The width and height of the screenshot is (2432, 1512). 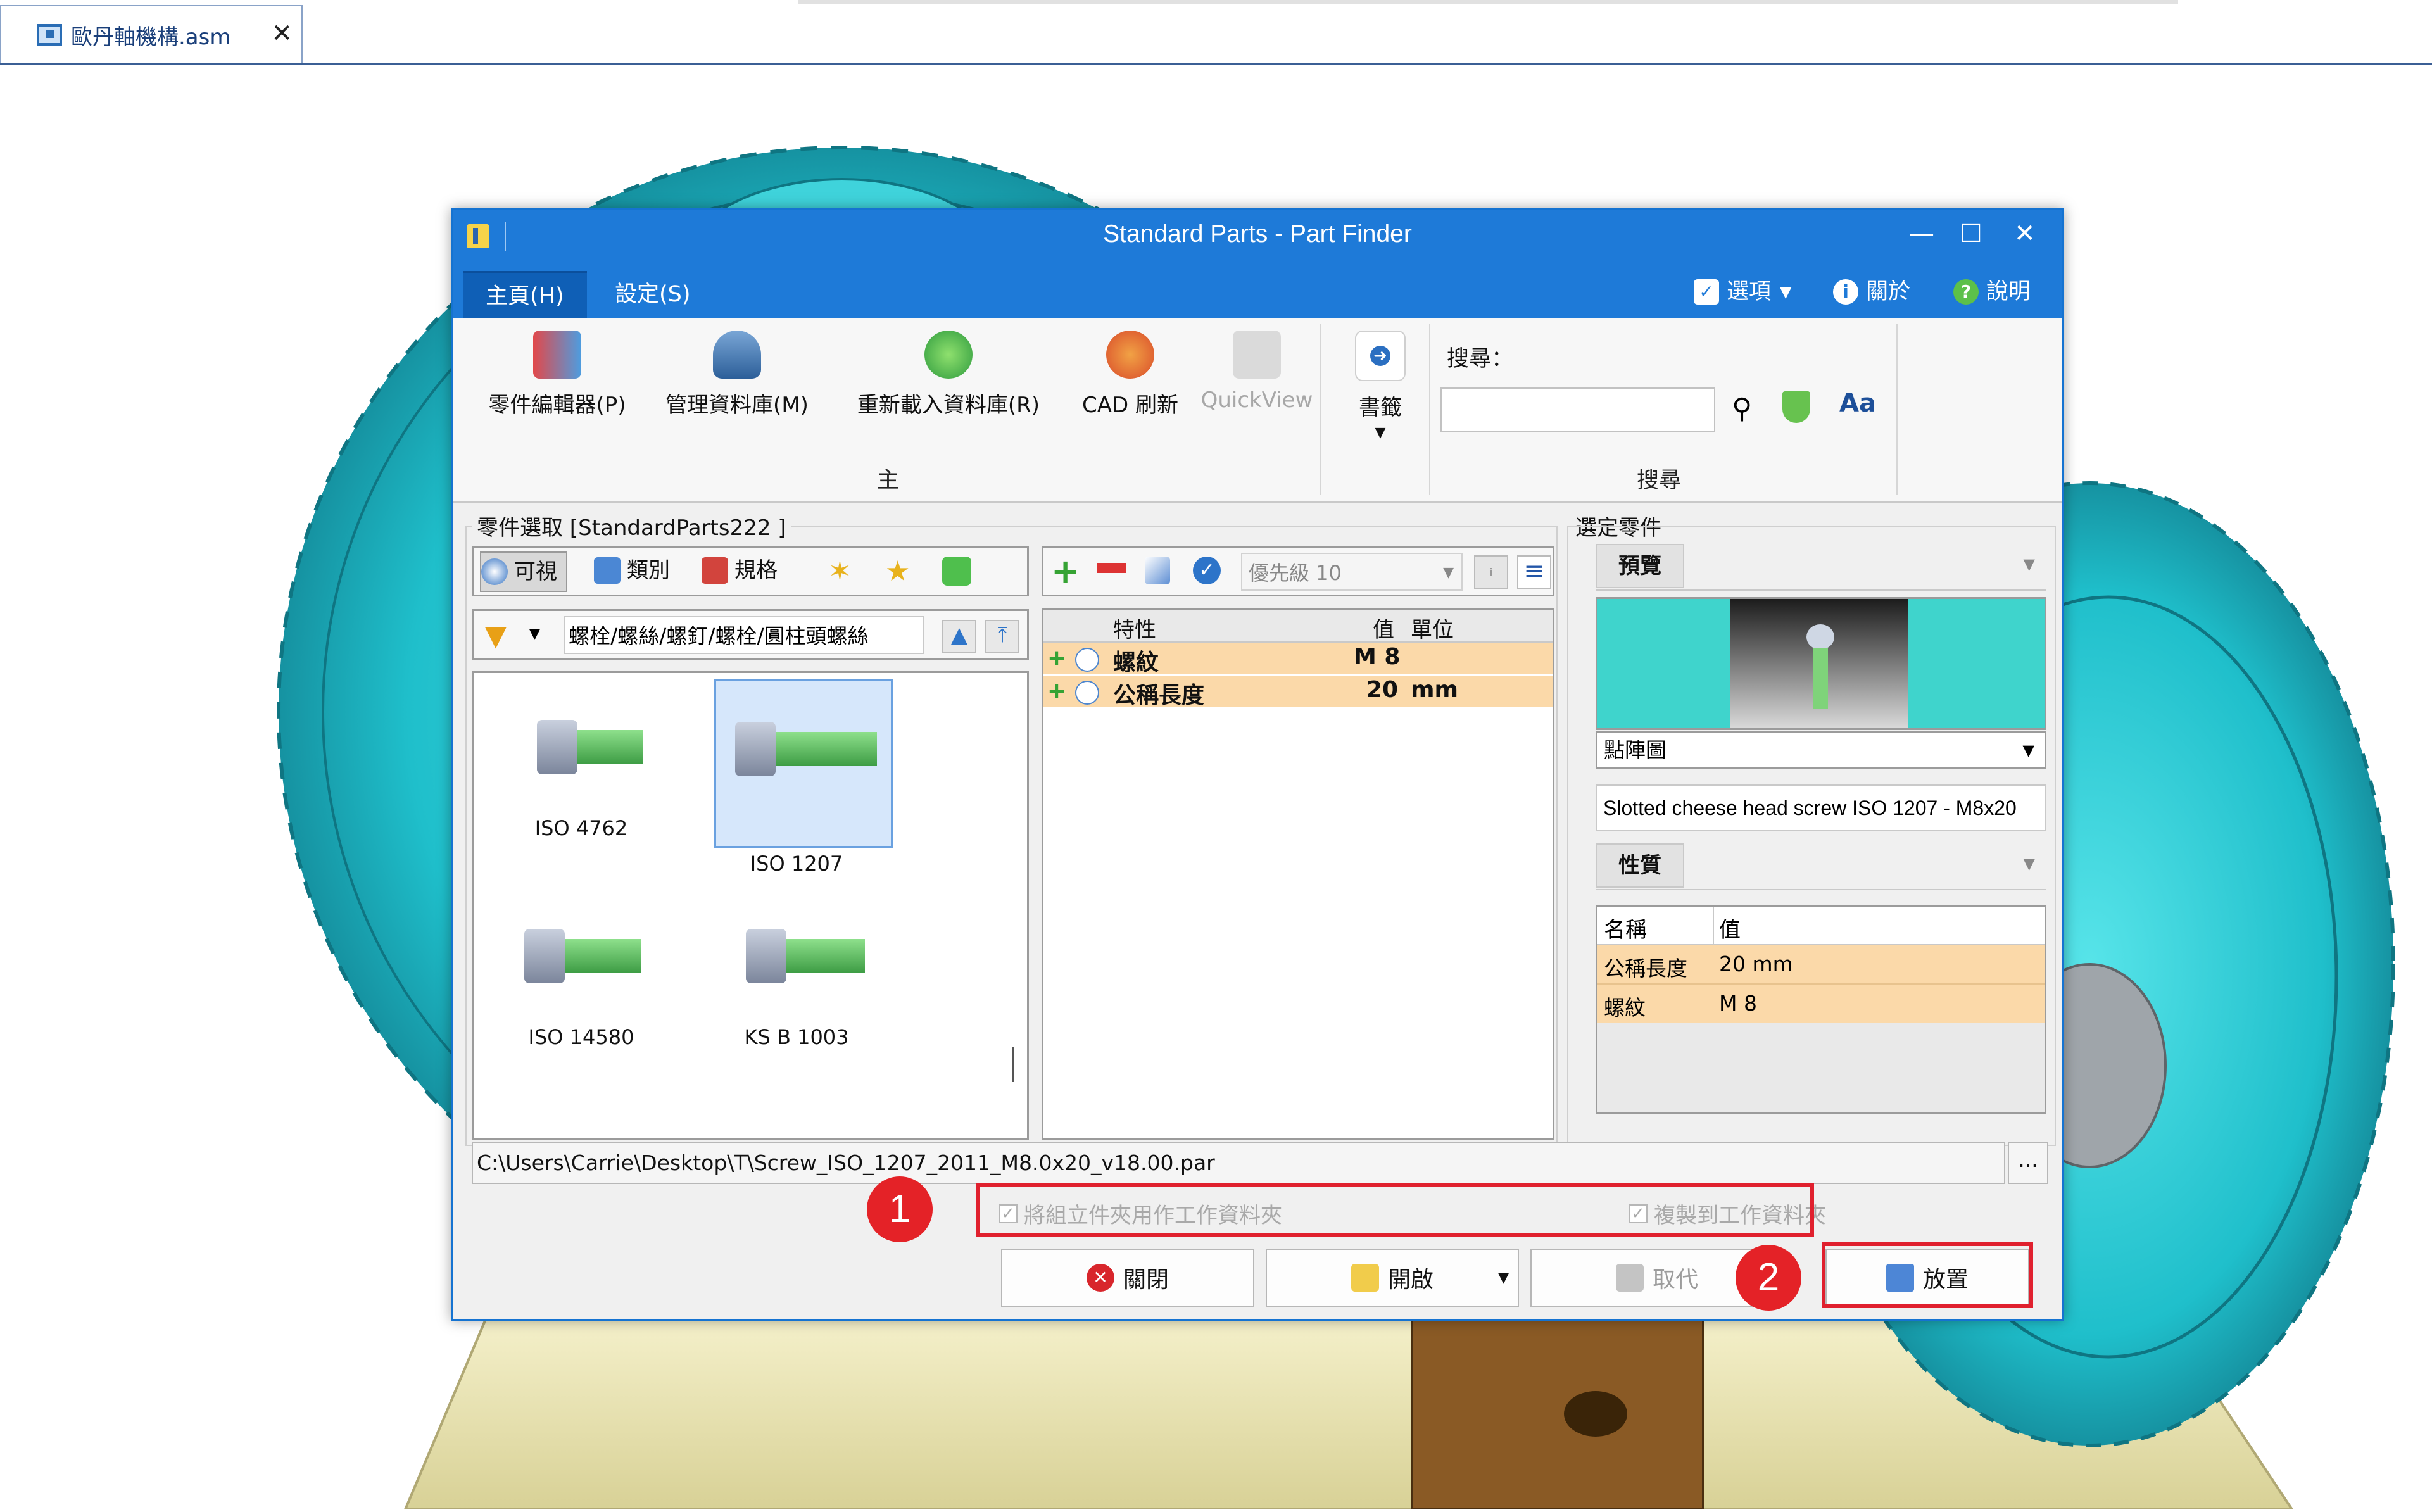 What do you see at coordinates (1377, 657) in the screenshot?
I see `property-value: M 8` at bounding box center [1377, 657].